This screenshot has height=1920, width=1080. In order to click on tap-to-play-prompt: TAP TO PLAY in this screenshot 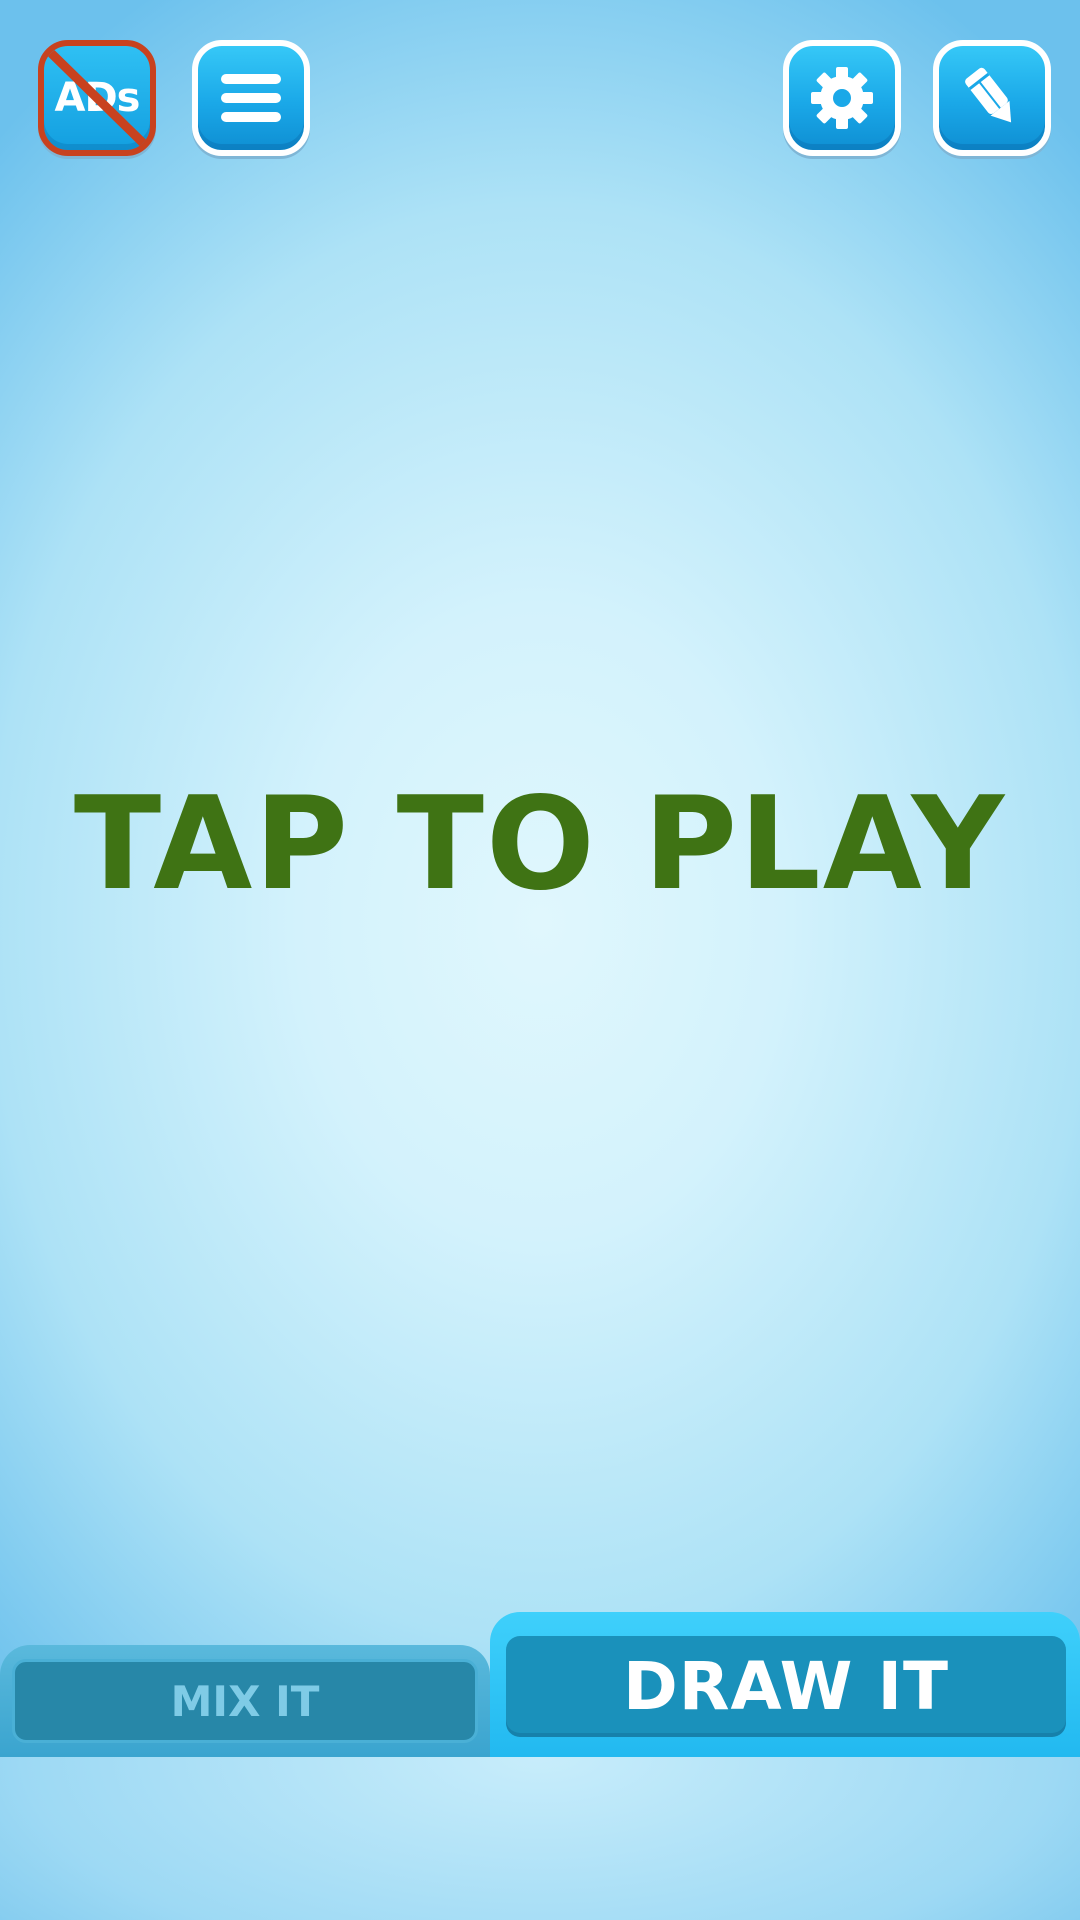, I will do `click(540, 845)`.